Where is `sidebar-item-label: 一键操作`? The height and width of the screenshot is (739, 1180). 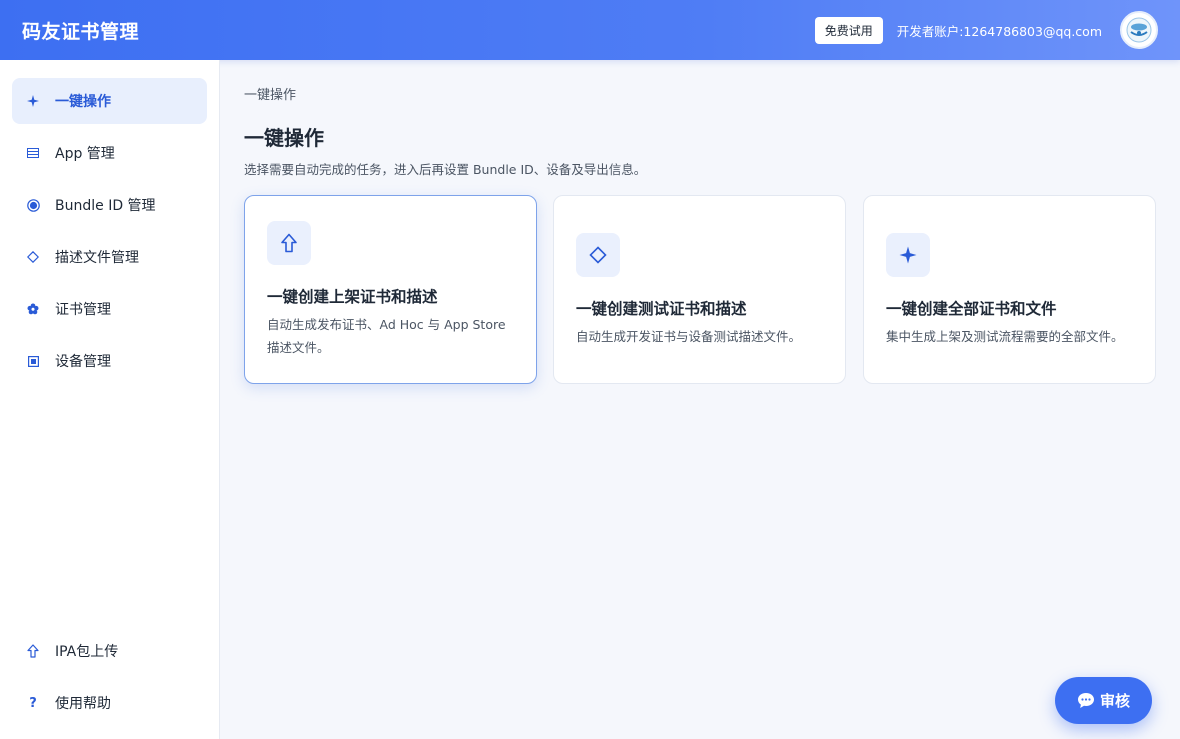 sidebar-item-label: 一键操作 is located at coordinates (83, 102).